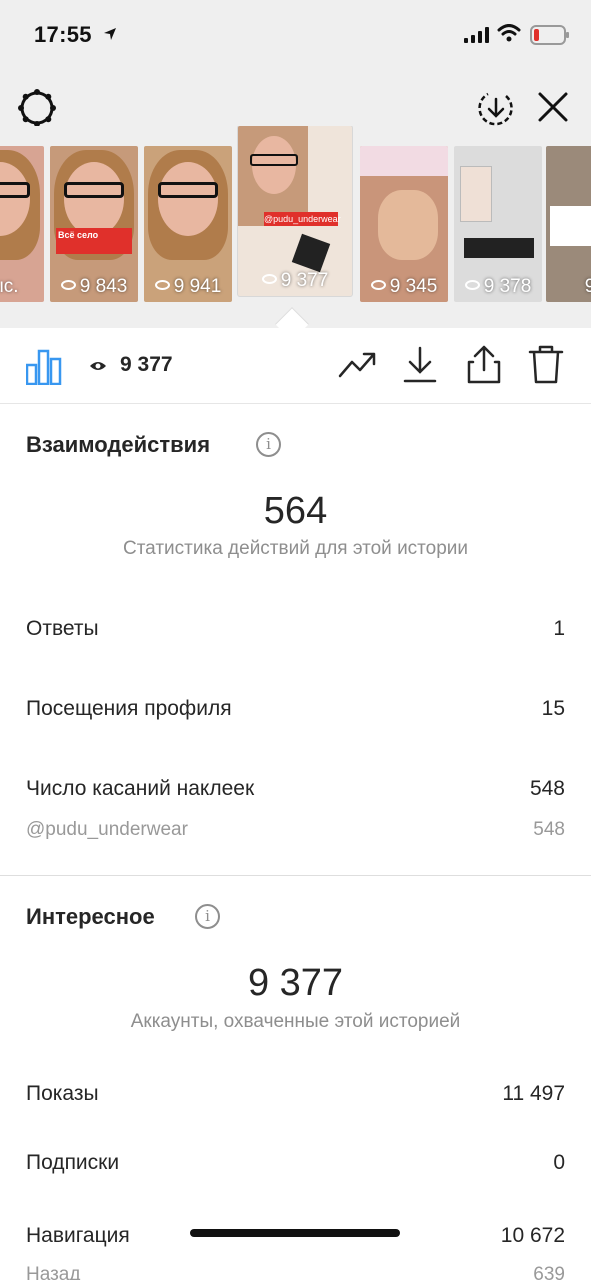  Describe the element at coordinates (295, 281) in the screenshot. I see `thumbnail-view-count: 9 377` at that location.